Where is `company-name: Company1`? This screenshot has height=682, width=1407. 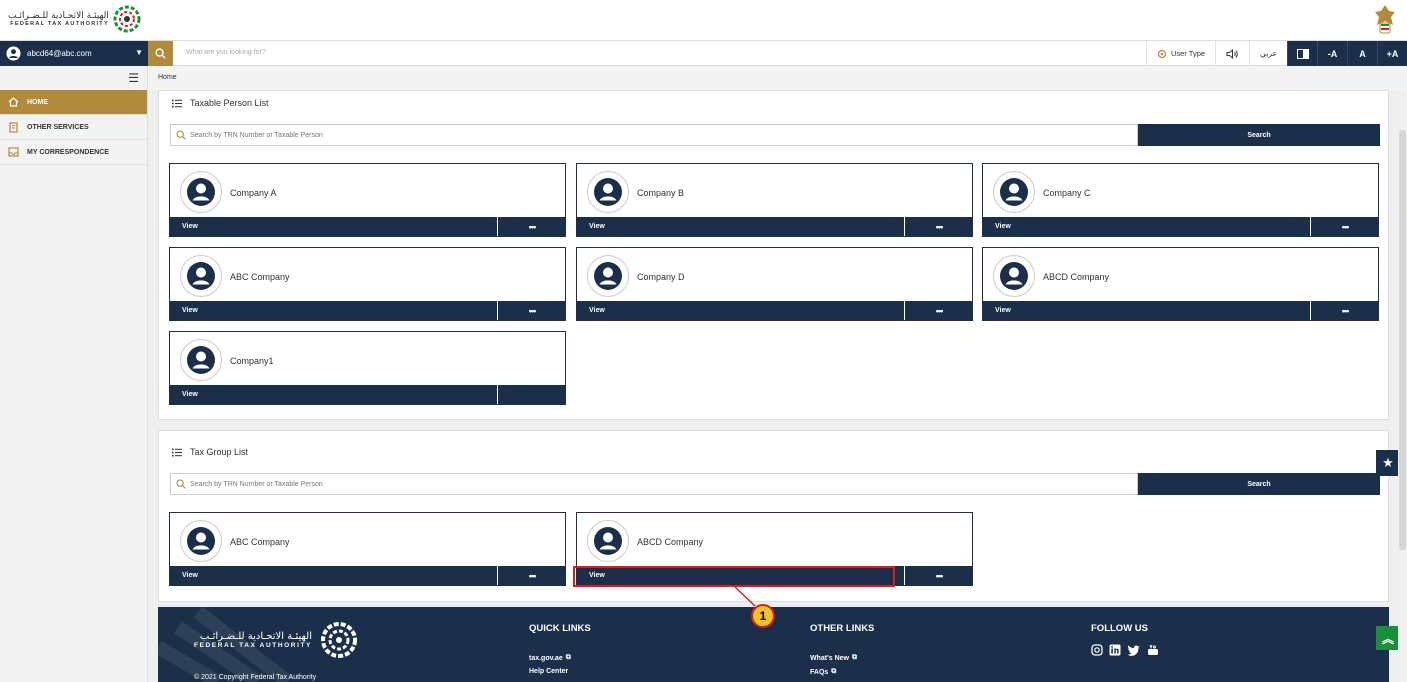
company-name: Company1 is located at coordinates (252, 361).